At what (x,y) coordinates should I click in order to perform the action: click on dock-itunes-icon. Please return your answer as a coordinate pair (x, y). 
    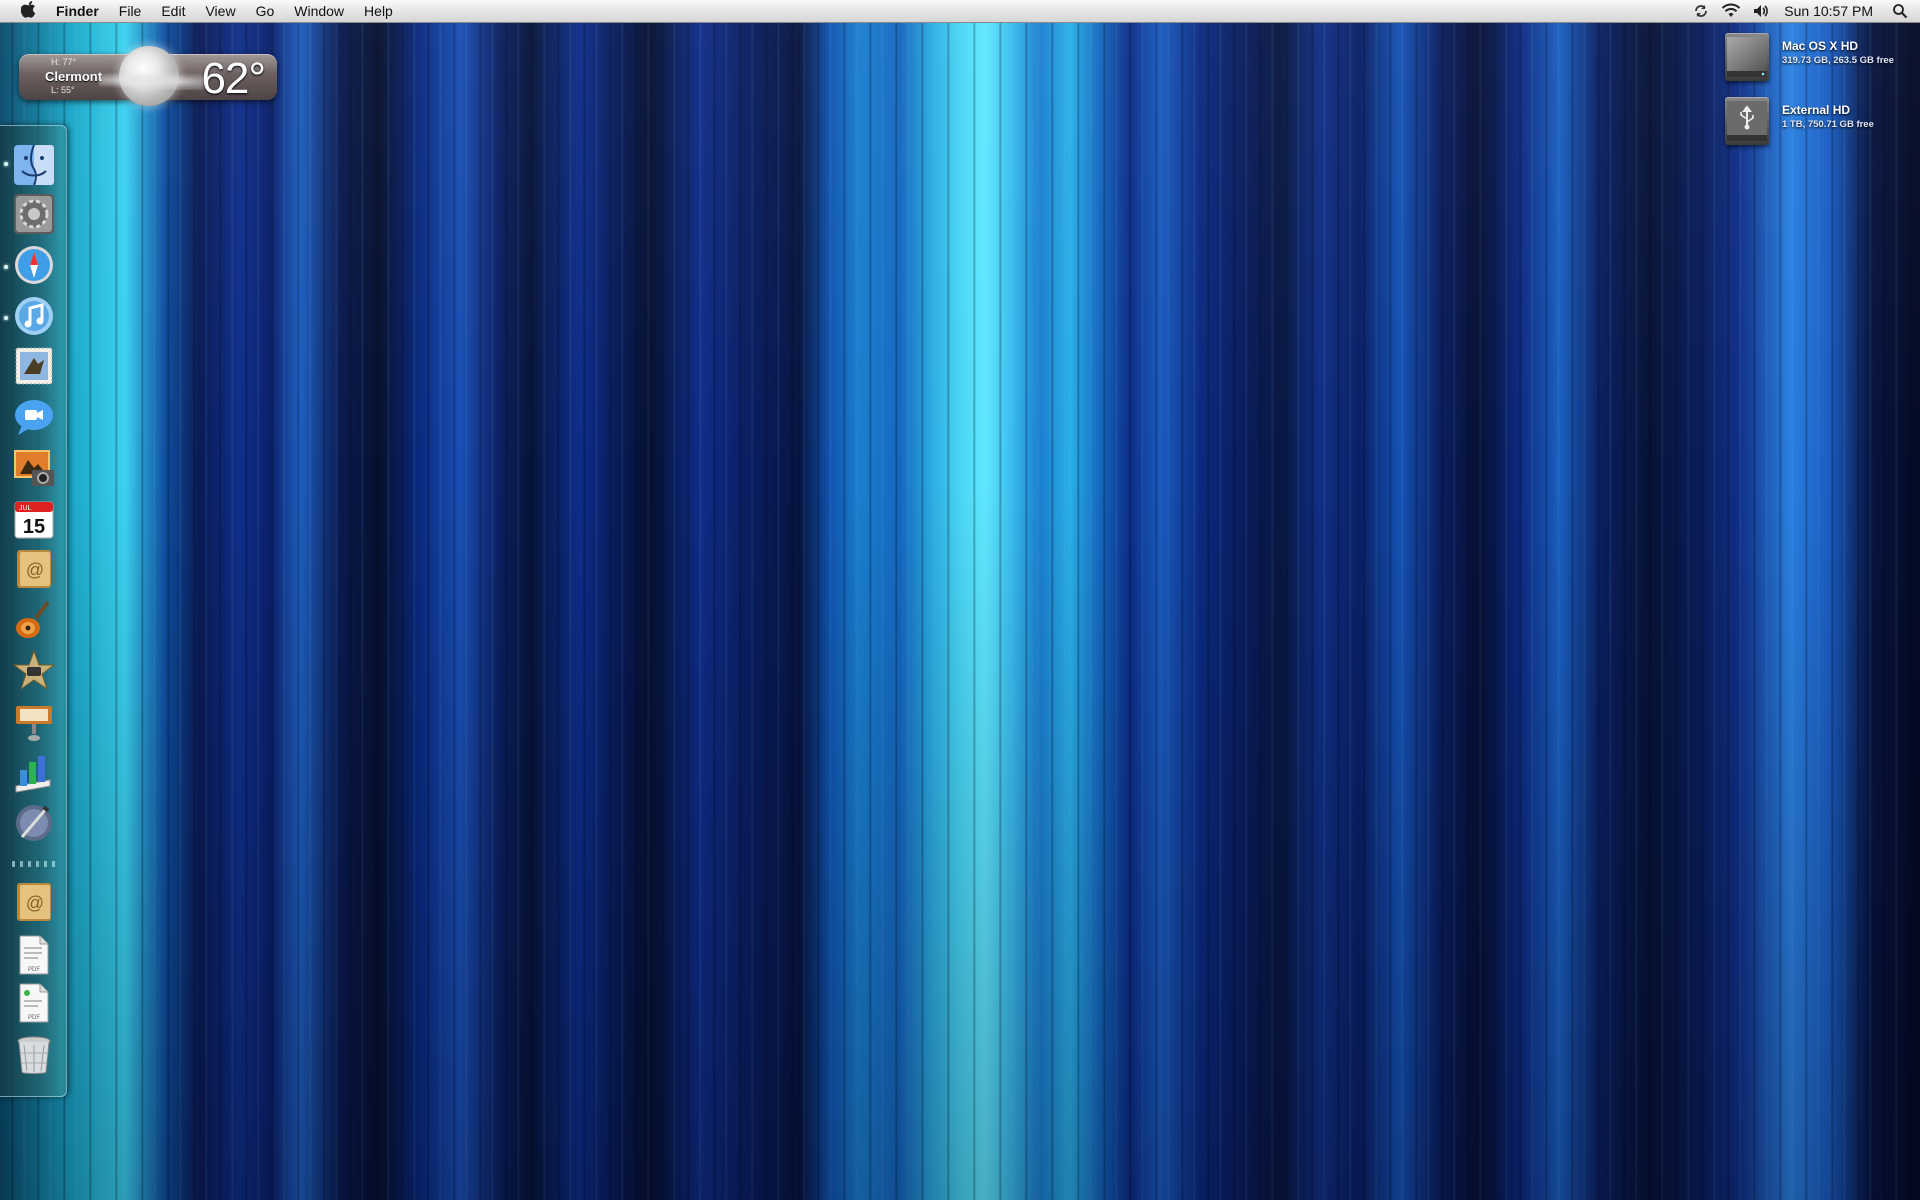
    Looking at the image, I should click on (34, 316).